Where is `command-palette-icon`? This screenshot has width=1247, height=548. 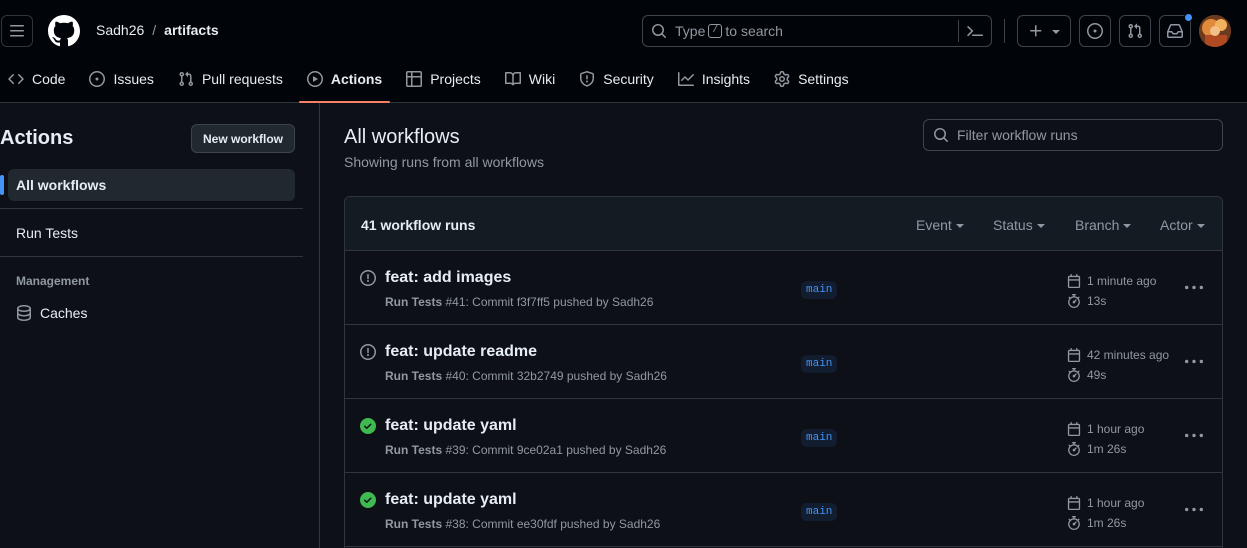 command-palette-icon is located at coordinates (975, 31).